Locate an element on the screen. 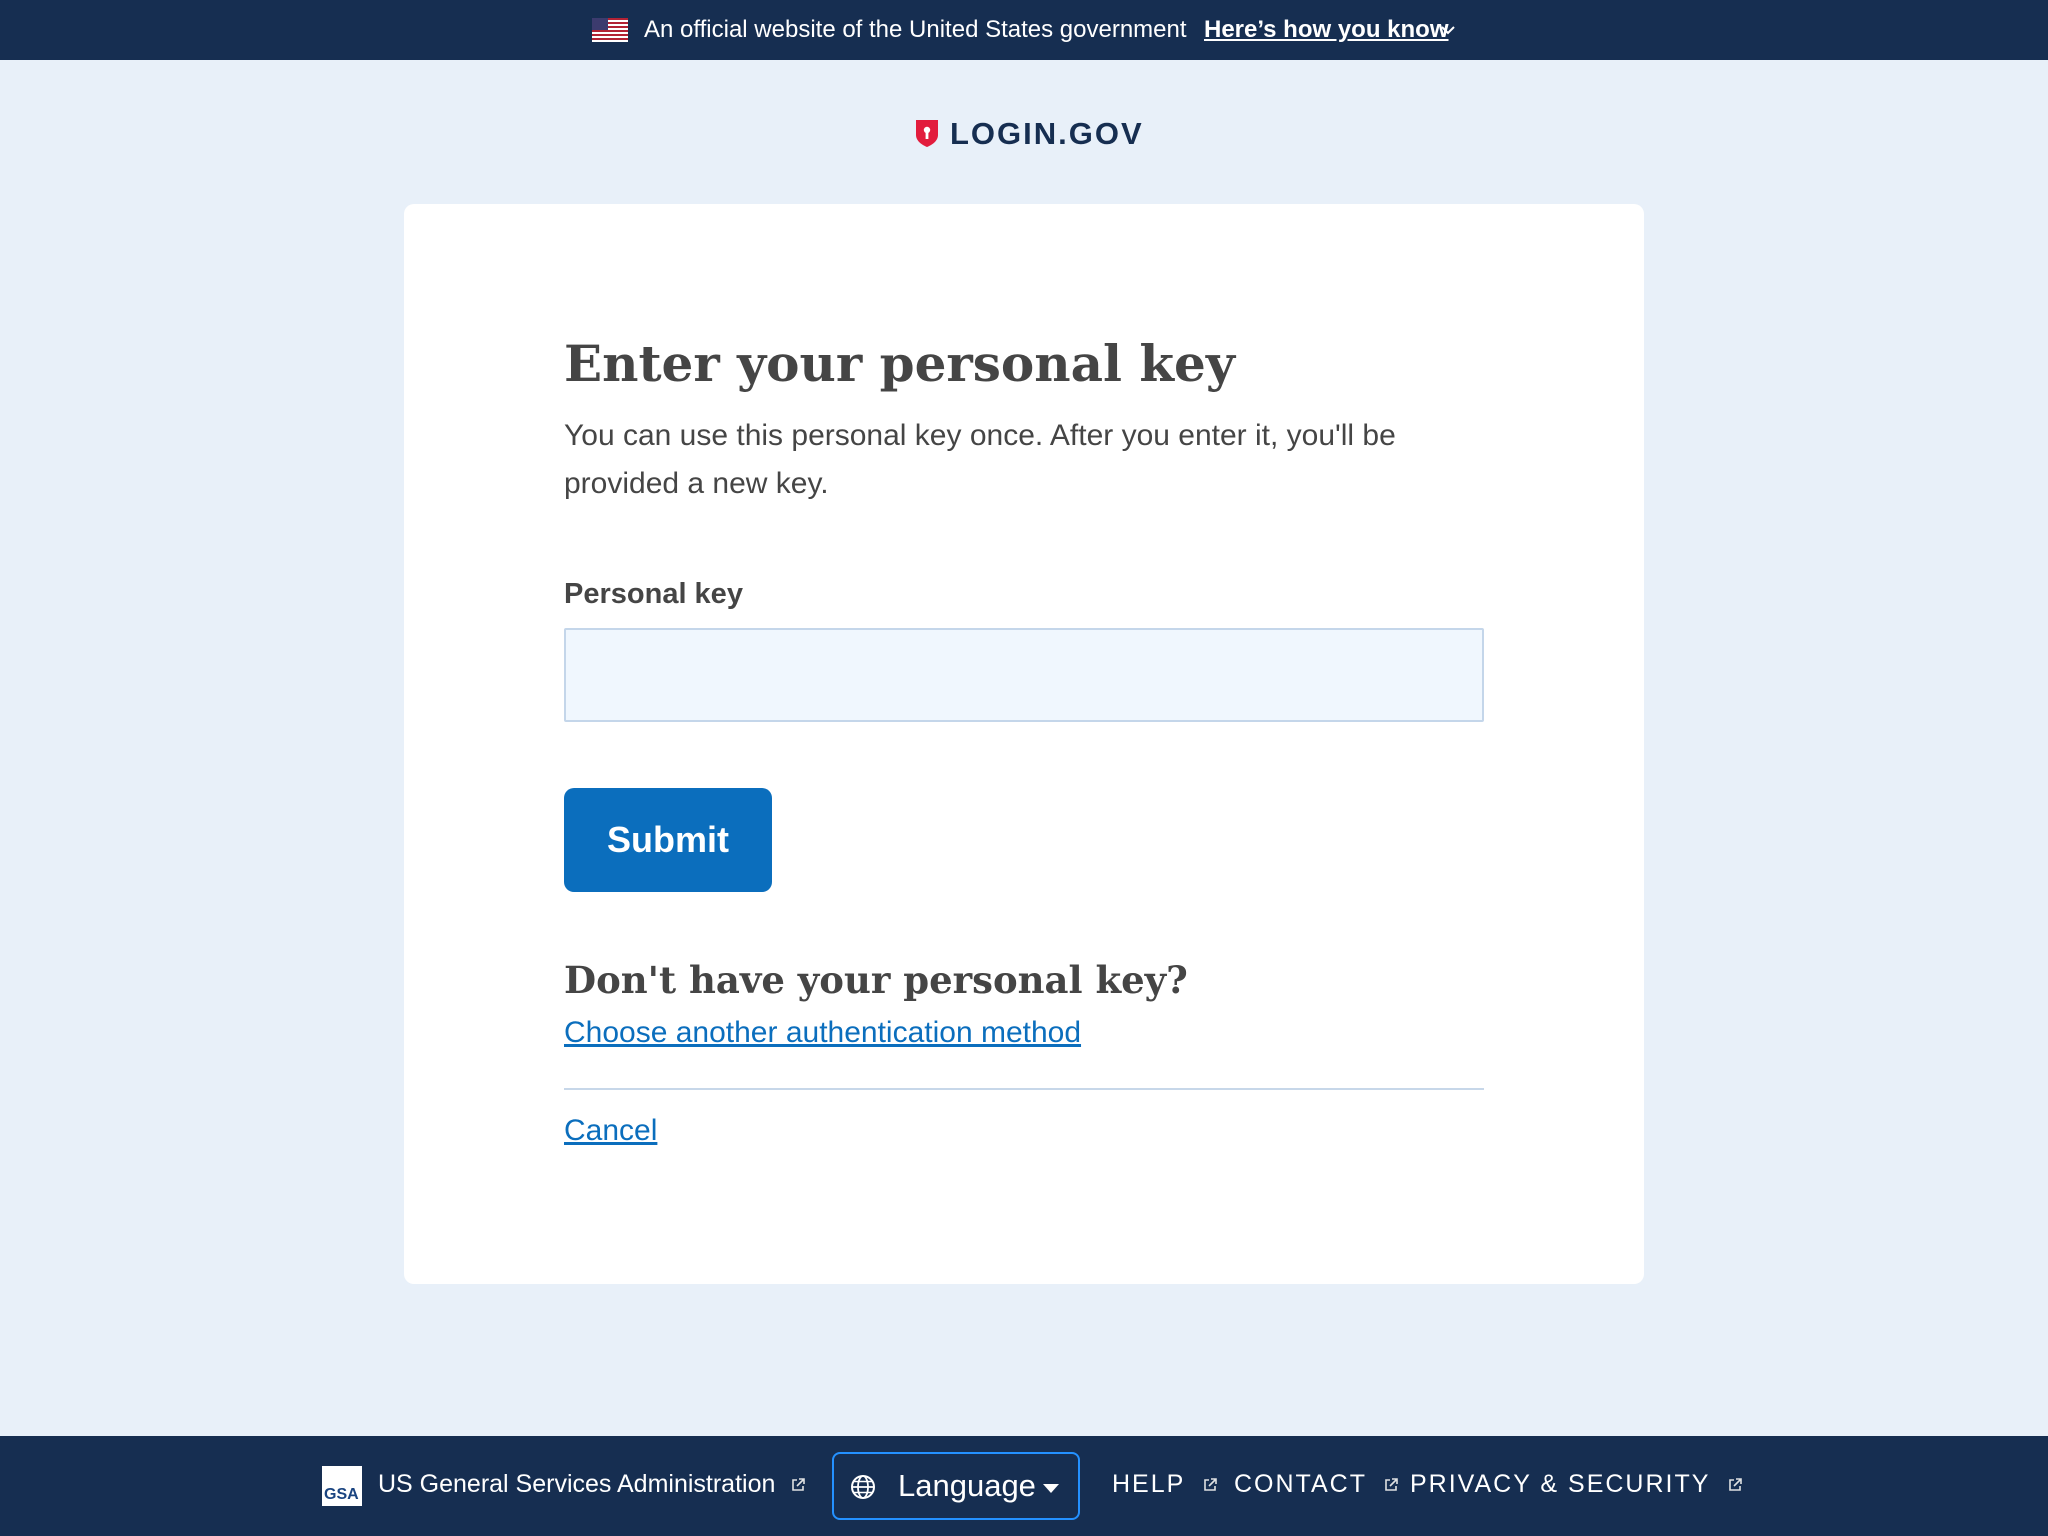 This screenshot has height=1536, width=2048. gsa-link-label: US General Services Administration is located at coordinates (577, 1484).